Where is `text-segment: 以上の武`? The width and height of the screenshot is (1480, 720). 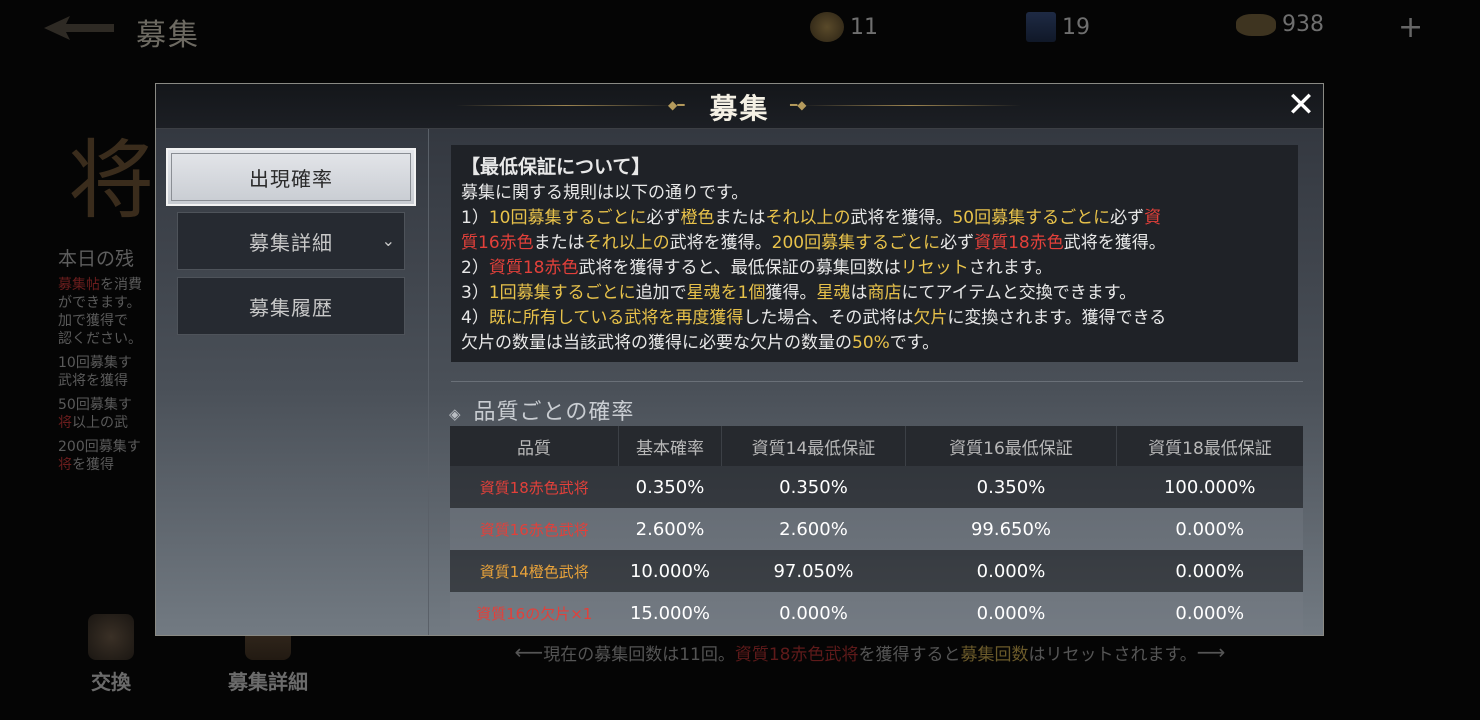
text-segment: 以上の武 is located at coordinates (100, 423).